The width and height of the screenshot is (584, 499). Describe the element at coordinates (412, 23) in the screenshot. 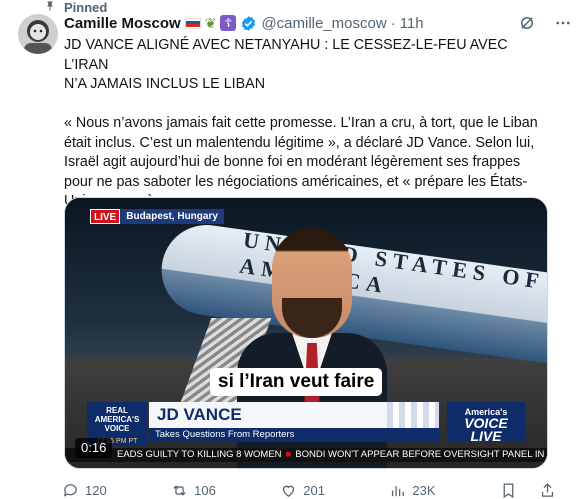

I see `post-time: 11h` at that location.